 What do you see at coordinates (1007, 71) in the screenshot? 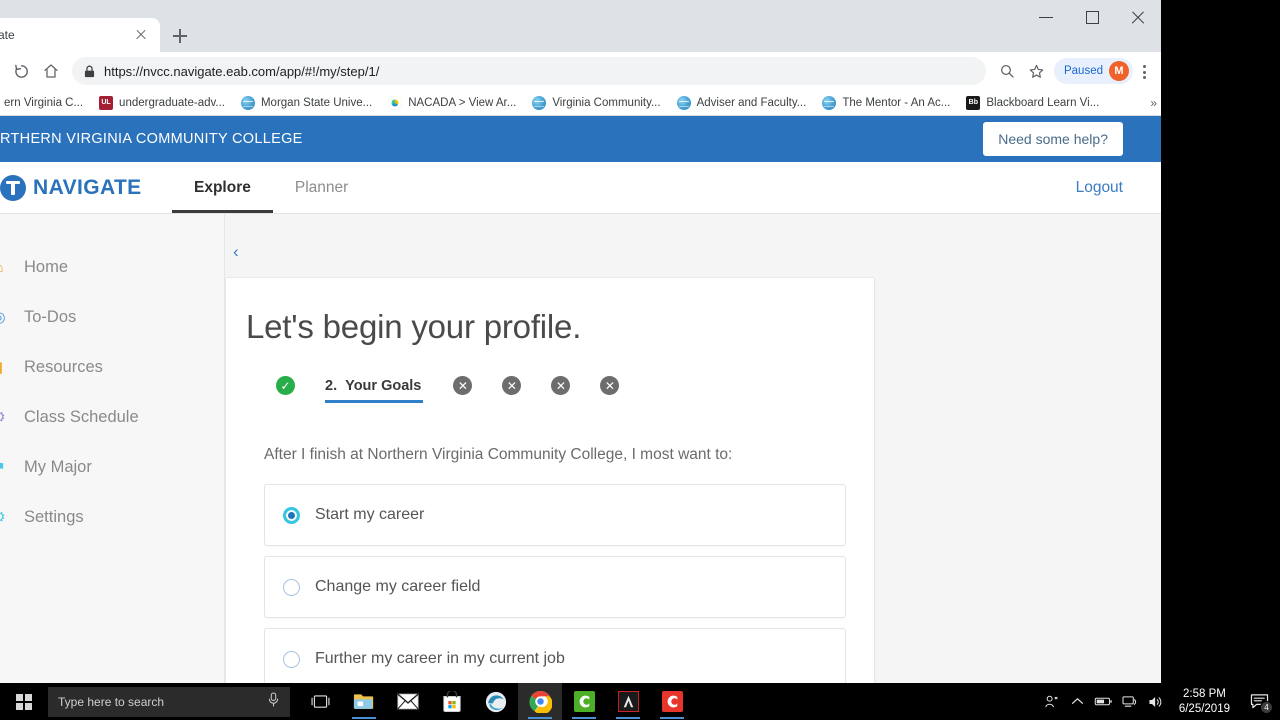
I see `zoom-search-icon` at bounding box center [1007, 71].